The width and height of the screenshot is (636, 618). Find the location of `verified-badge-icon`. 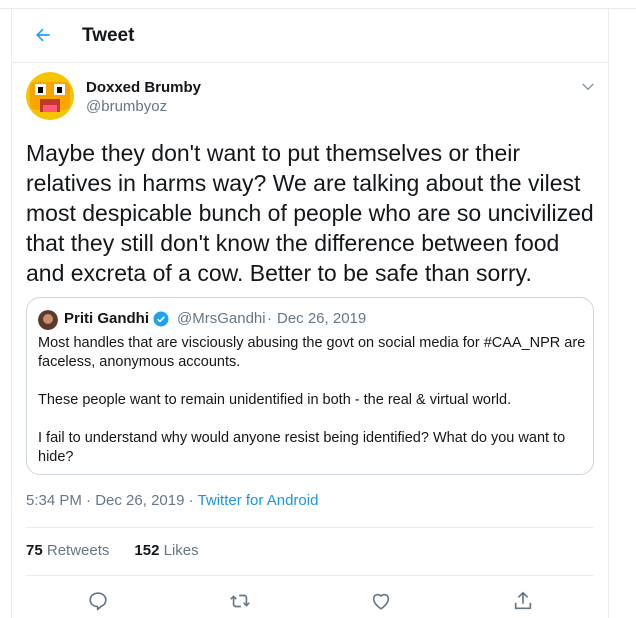

verified-badge-icon is located at coordinates (161, 319).